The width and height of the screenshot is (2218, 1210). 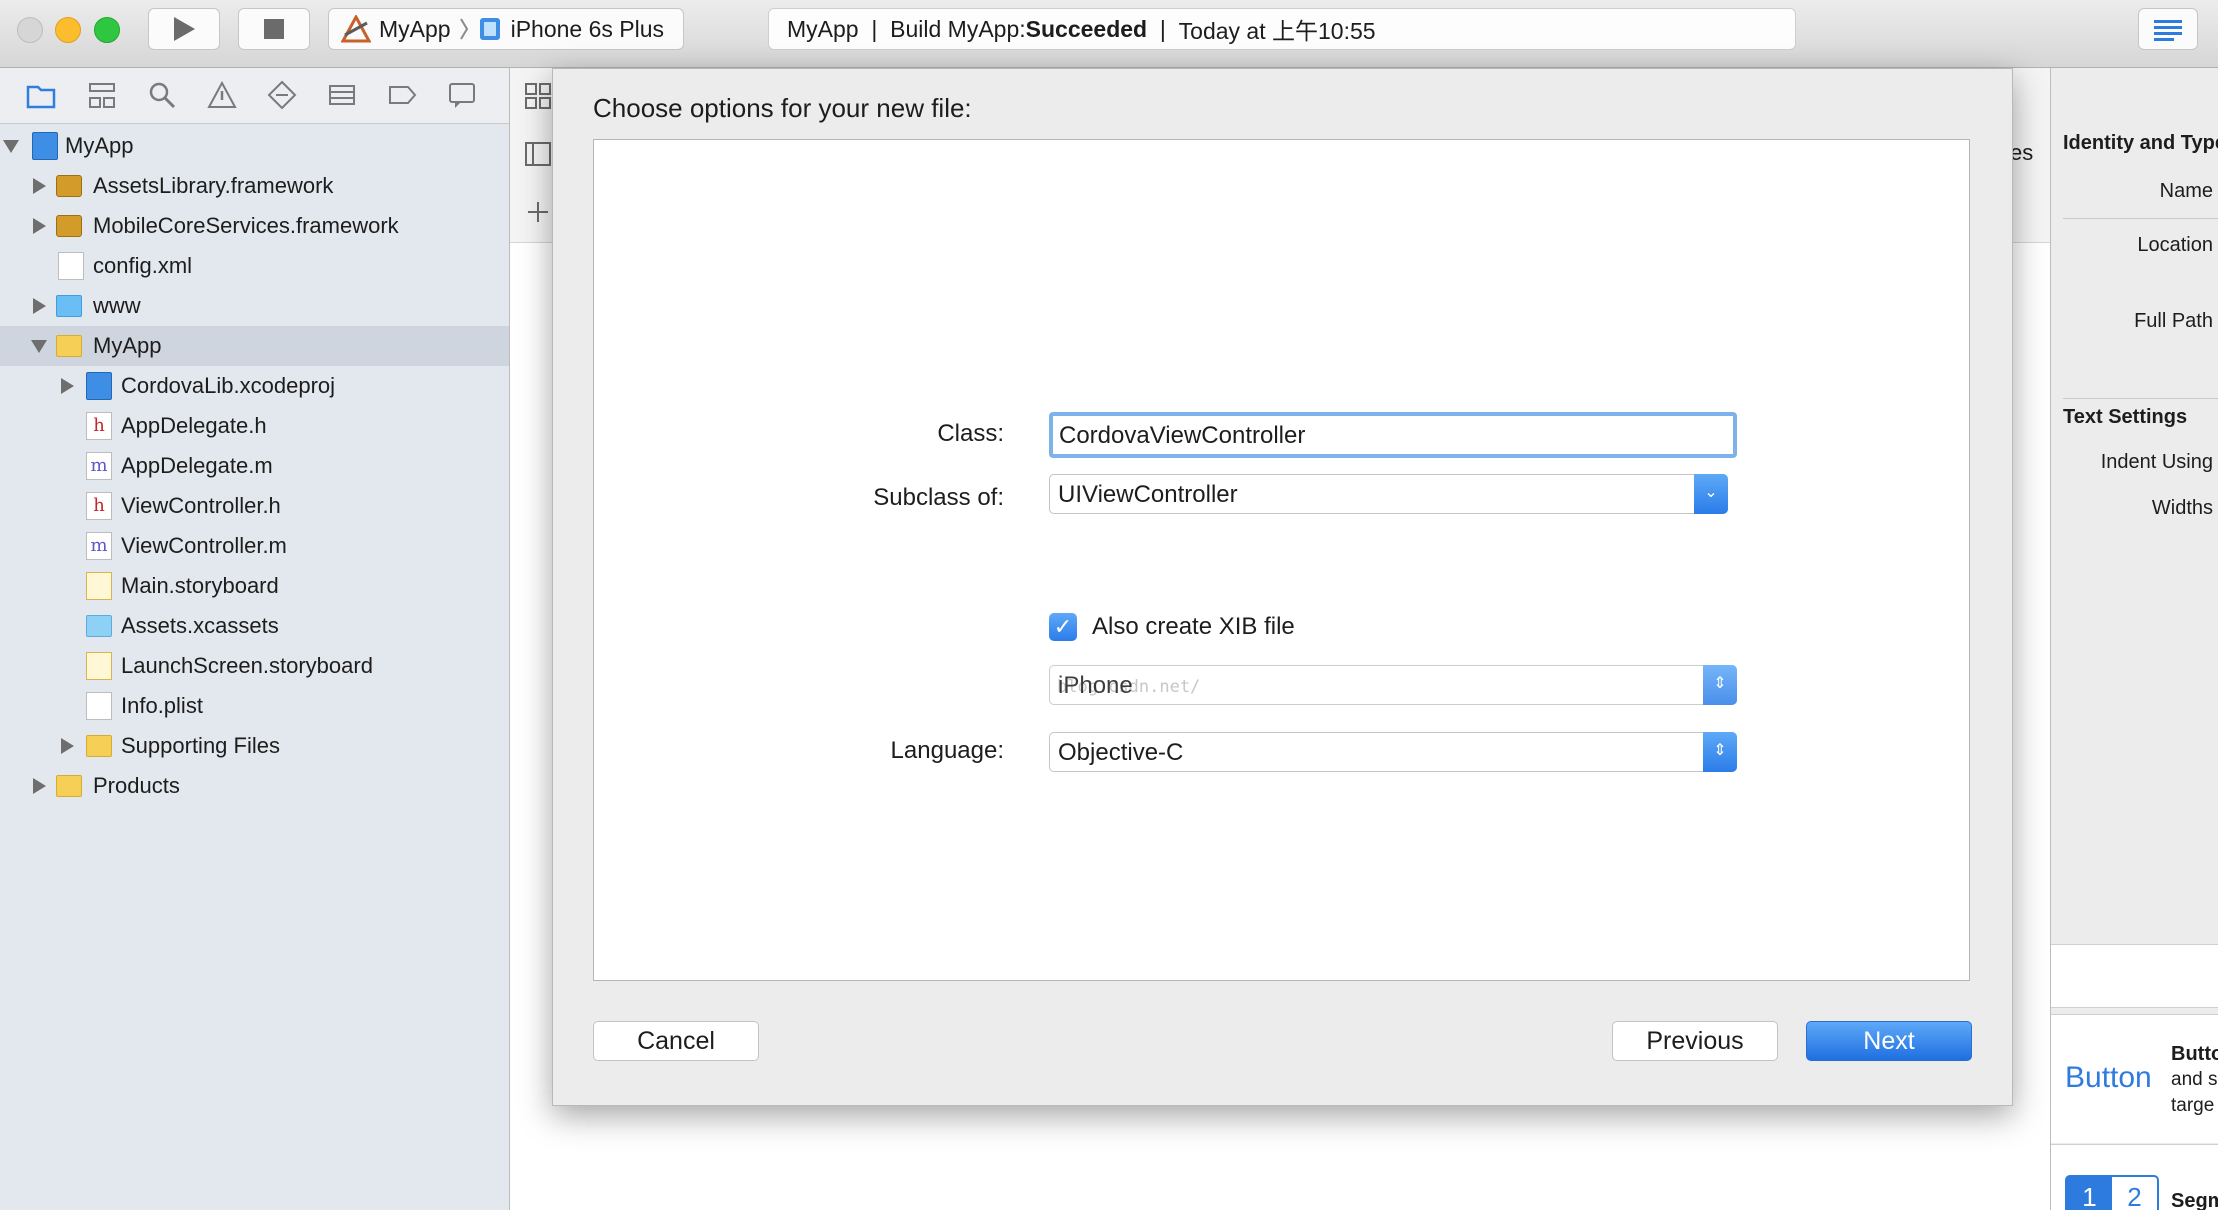 I want to click on dialog-title: Choose options for your new file:, so click(x=782, y=108).